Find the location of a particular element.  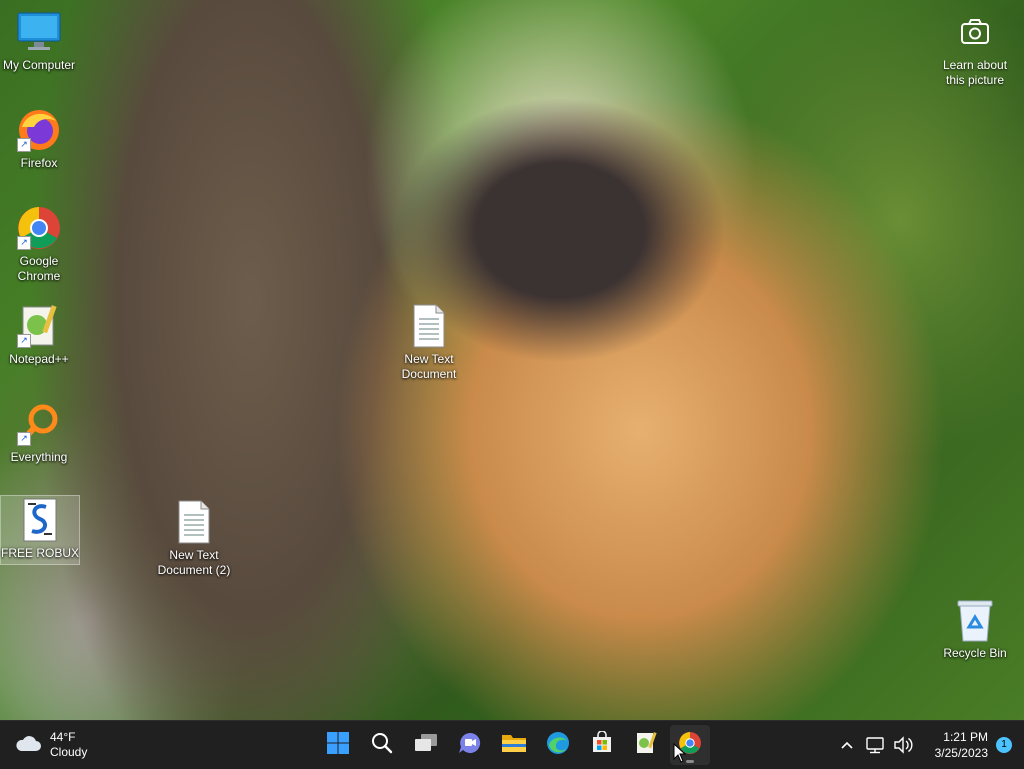

notification-badge: 1 is located at coordinates (1004, 745).